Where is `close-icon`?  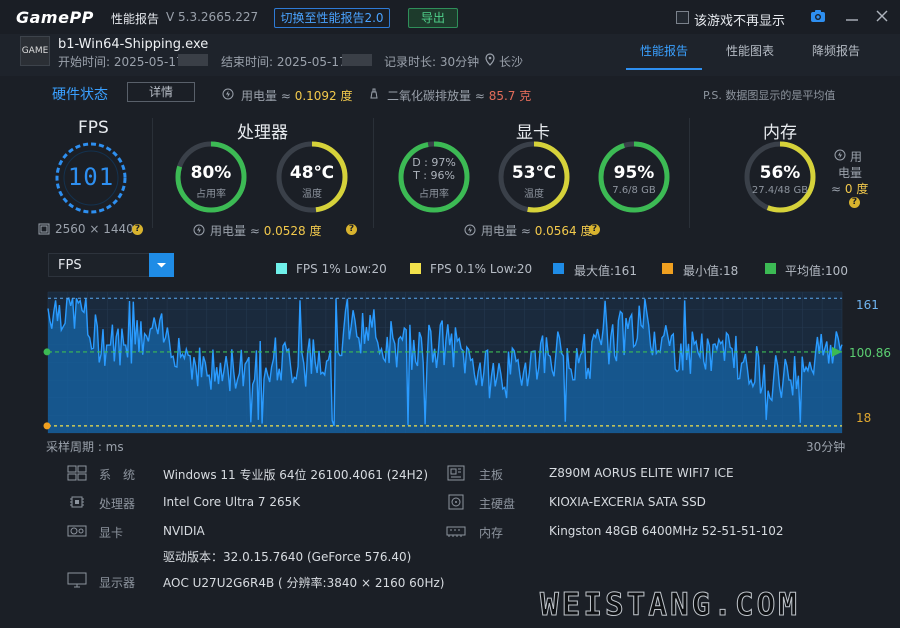 close-icon is located at coordinates (882, 16).